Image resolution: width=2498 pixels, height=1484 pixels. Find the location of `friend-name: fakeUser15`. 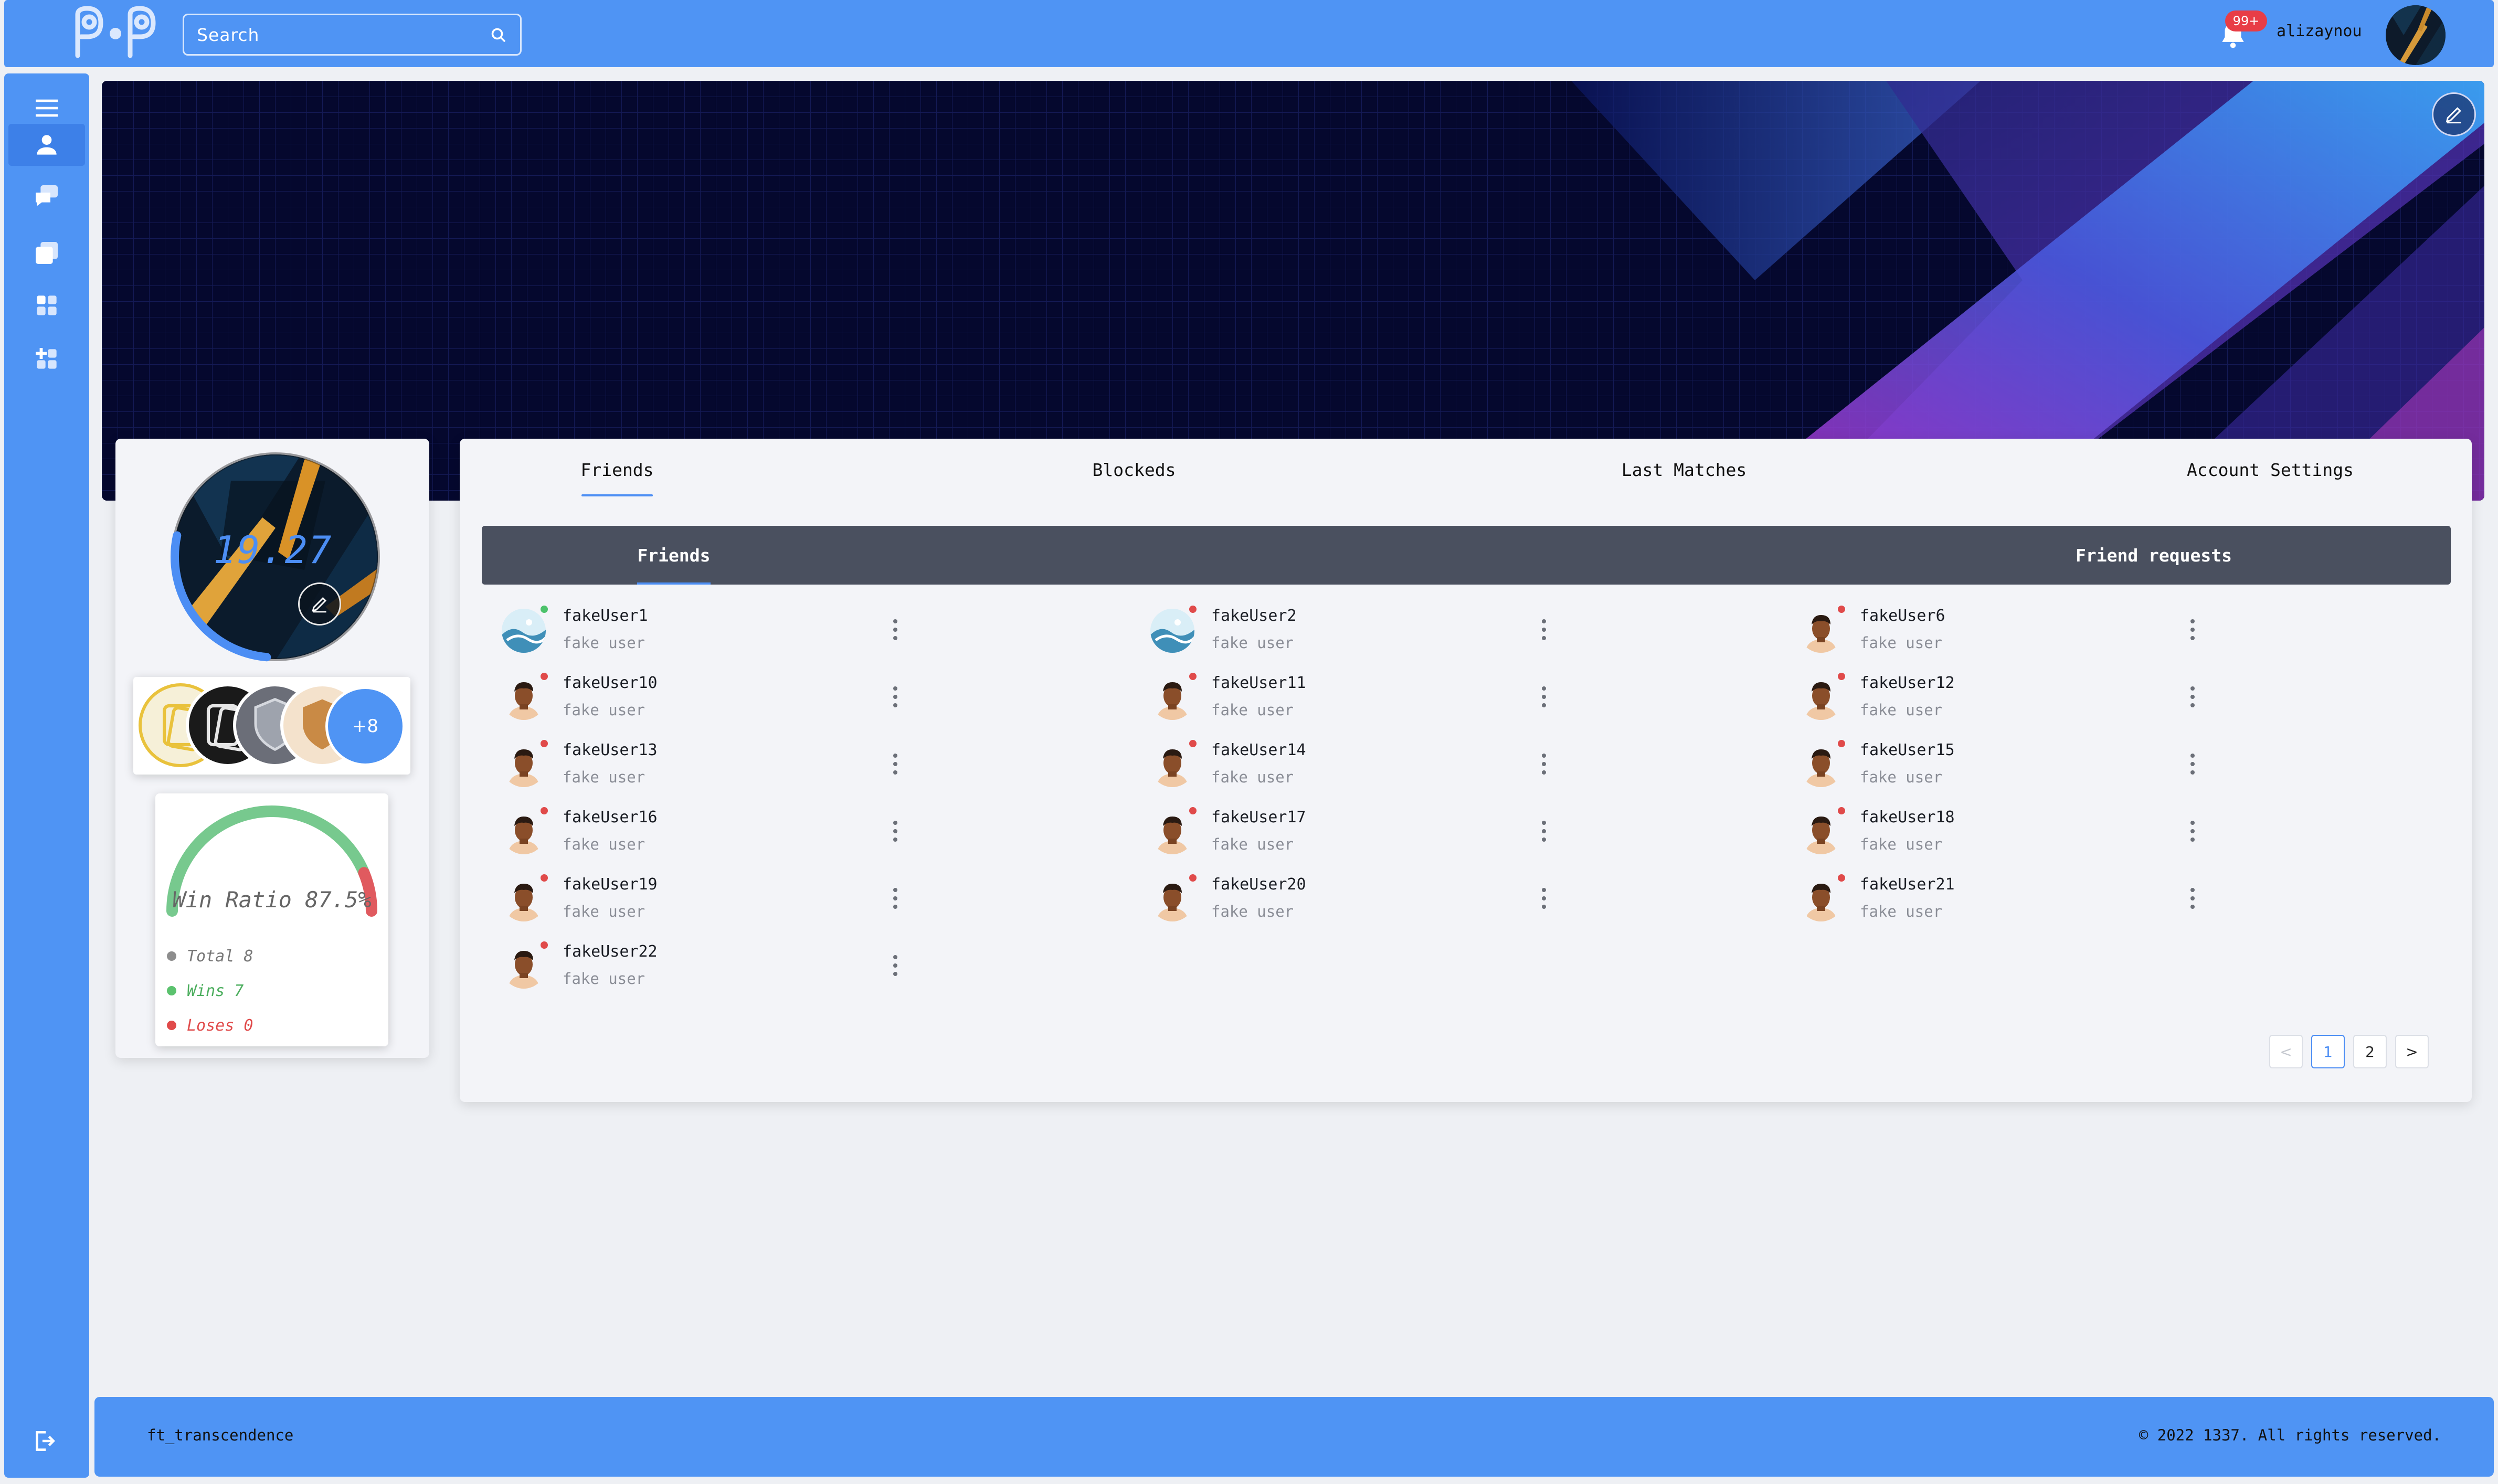

friend-name: fakeUser15 is located at coordinates (1907, 750).